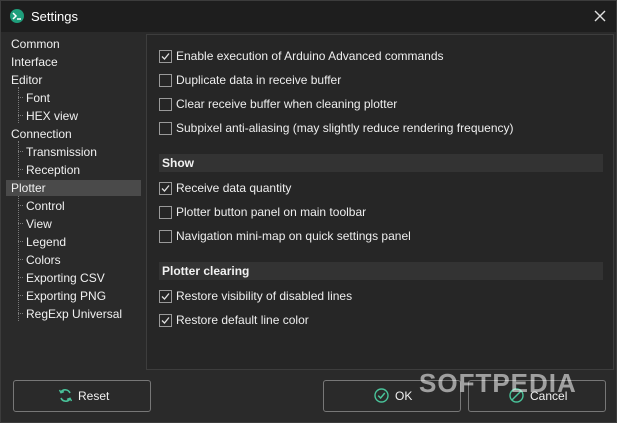  I want to click on sidebar-item-control: Control, so click(73, 206).